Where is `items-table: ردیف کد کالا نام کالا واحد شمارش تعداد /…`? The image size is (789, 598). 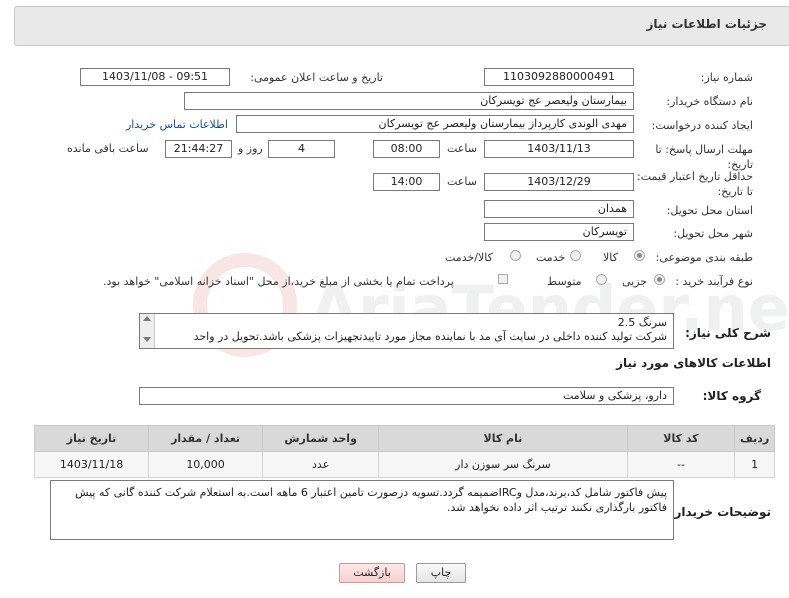 items-table: ردیف کد کالا نام کالا واحد شمارش تعداد /… is located at coordinates (404, 451).